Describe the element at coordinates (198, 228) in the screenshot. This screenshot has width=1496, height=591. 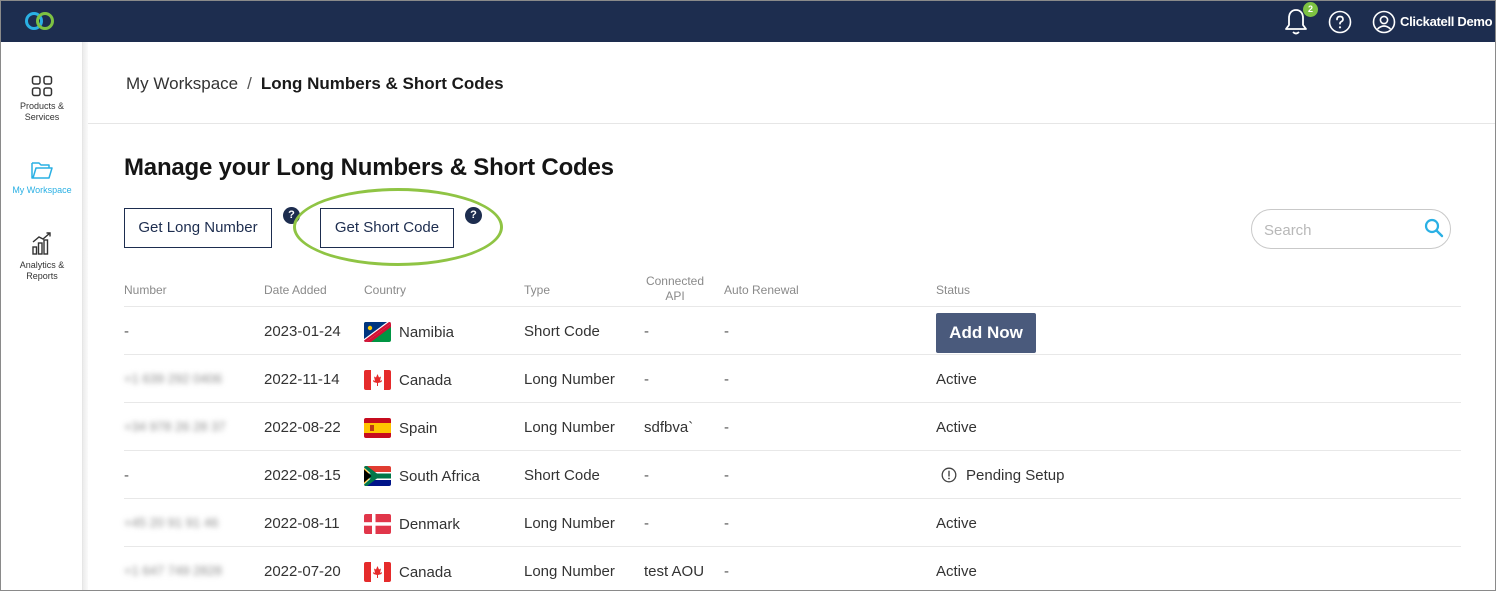
I see `get-long-number-button: Get Long Number` at that location.